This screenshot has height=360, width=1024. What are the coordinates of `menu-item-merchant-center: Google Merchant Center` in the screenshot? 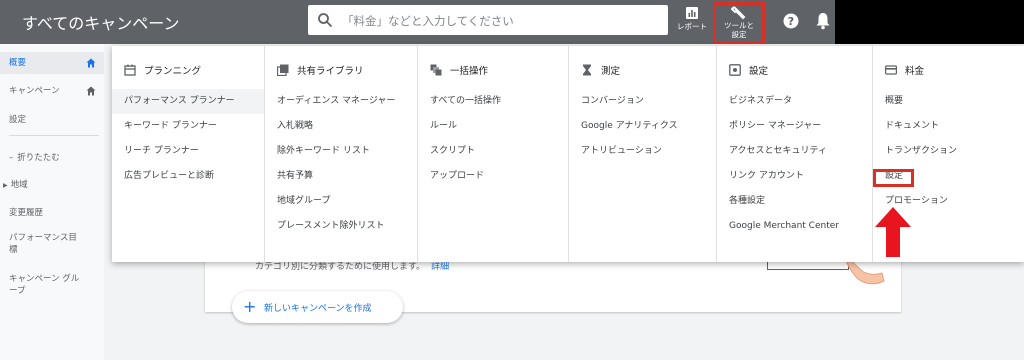 It's located at (794, 226).